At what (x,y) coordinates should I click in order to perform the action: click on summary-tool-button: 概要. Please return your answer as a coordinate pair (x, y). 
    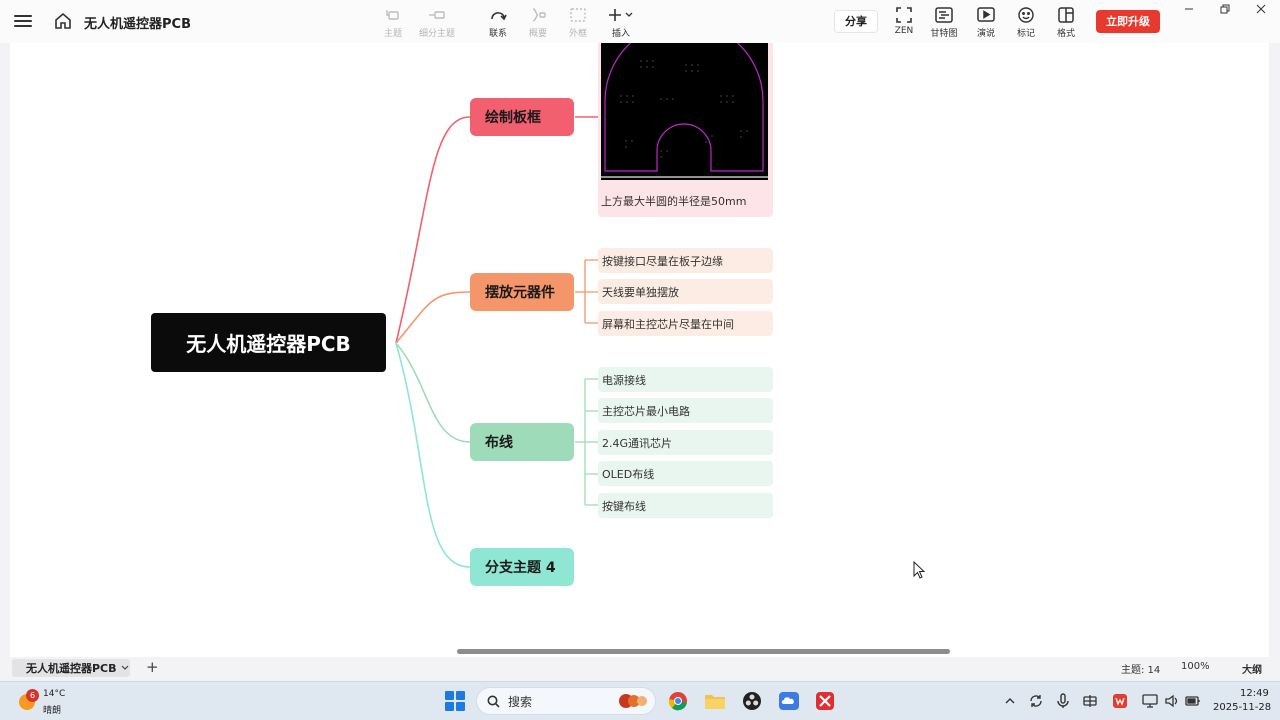
    Looking at the image, I should click on (538, 22).